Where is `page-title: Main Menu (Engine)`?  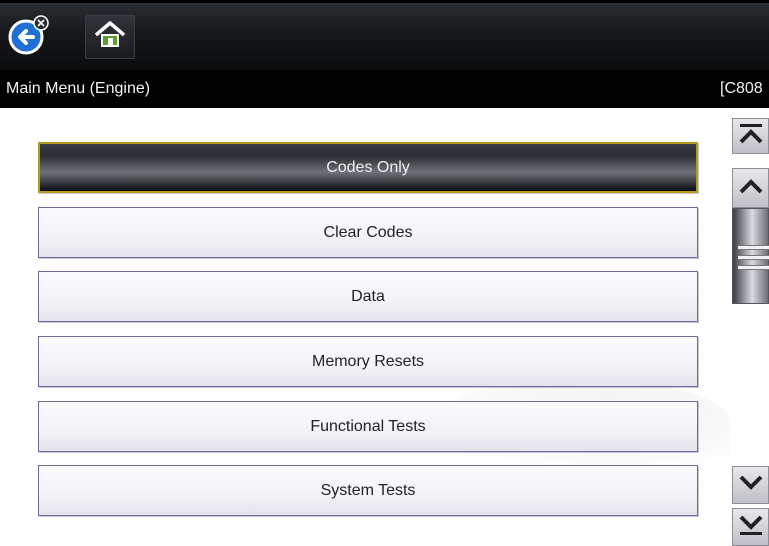
page-title: Main Menu (Engine) is located at coordinates (78, 88).